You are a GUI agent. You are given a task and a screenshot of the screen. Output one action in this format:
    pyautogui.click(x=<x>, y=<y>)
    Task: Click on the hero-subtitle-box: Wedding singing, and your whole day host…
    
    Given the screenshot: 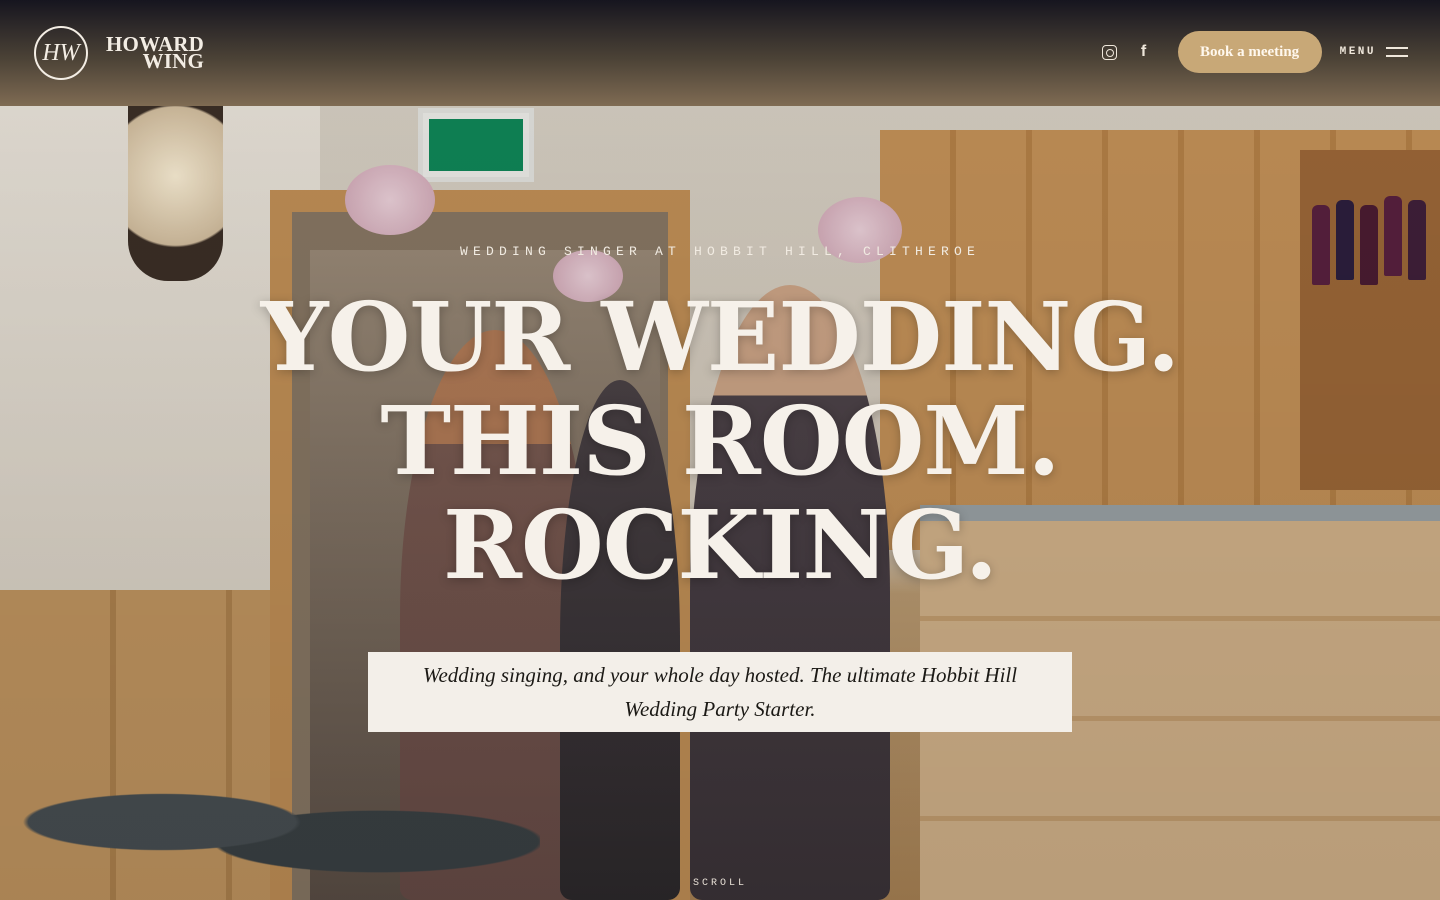 What is the action you would take?
    pyautogui.click(x=720, y=692)
    